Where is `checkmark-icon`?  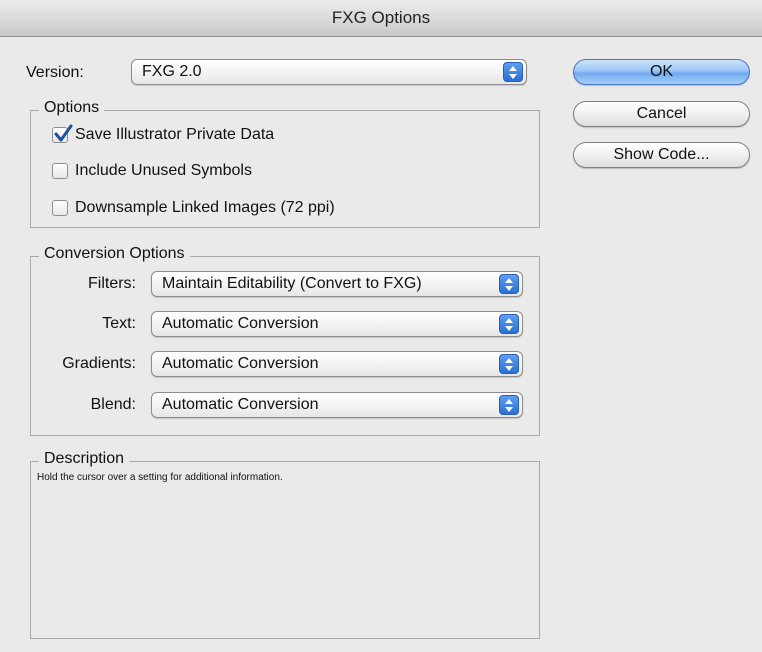
checkmark-icon is located at coordinates (63, 133).